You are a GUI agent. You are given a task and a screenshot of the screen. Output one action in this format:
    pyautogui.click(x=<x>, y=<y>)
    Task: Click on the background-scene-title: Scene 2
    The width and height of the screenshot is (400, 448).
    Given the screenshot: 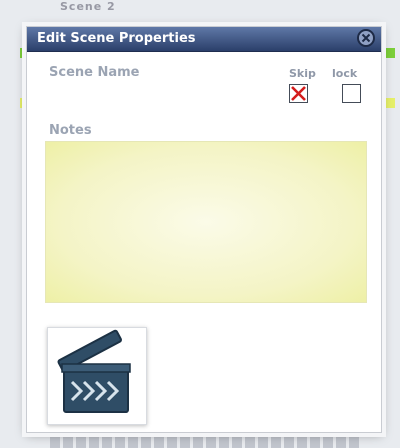 What is the action you would take?
    pyautogui.click(x=88, y=5)
    